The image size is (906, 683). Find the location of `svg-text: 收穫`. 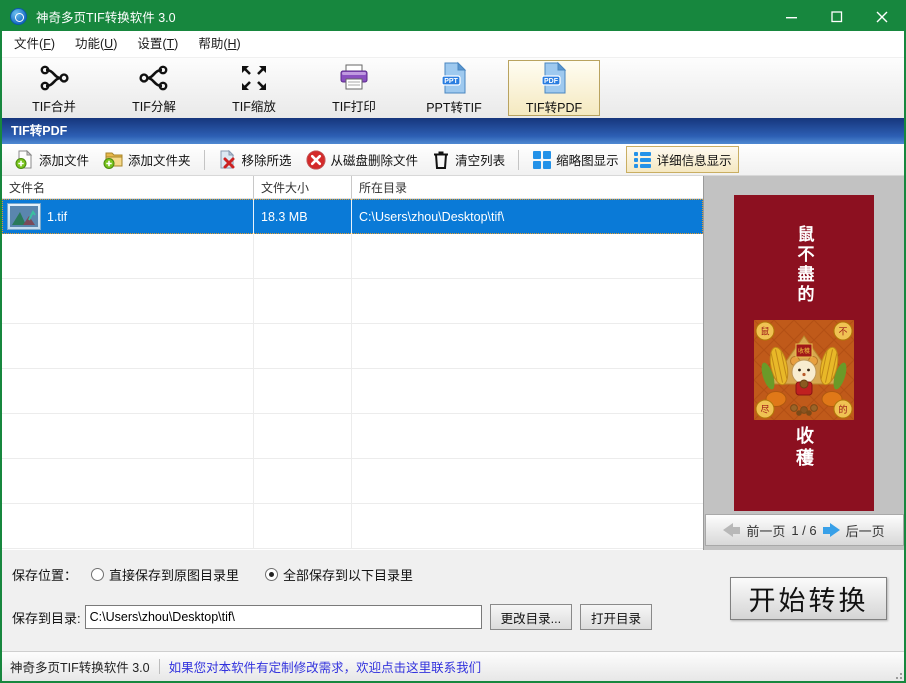

svg-text: 收穫 is located at coordinates (804, 351).